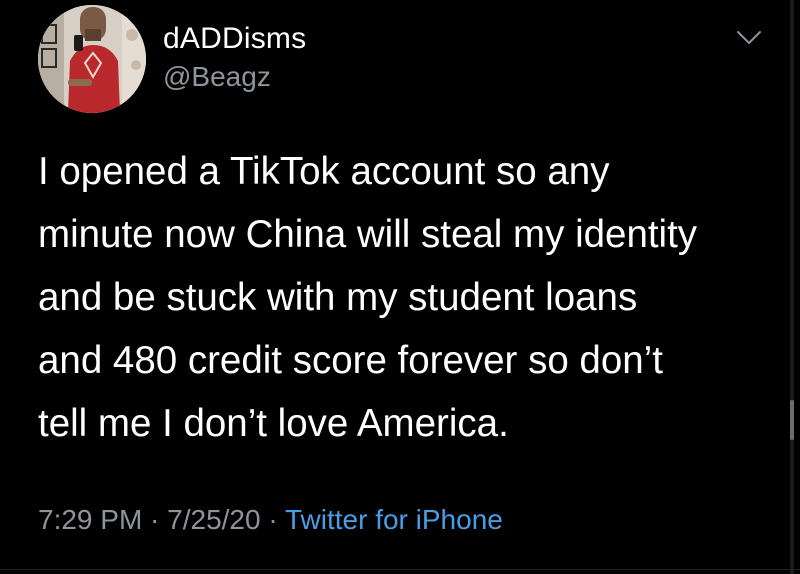 The height and width of the screenshot is (574, 800). I want to click on display-name: dADDisms, so click(234, 39).